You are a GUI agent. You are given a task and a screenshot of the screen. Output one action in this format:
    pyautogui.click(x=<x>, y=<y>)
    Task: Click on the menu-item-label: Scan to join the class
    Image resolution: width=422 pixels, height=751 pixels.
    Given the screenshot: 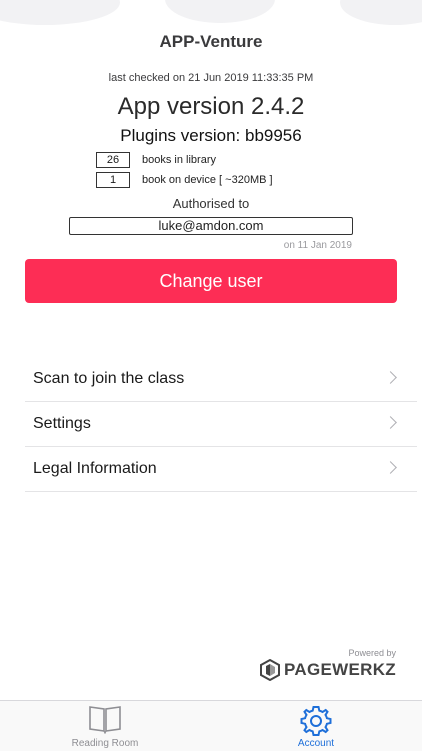 What is the action you would take?
    pyautogui.click(x=109, y=378)
    